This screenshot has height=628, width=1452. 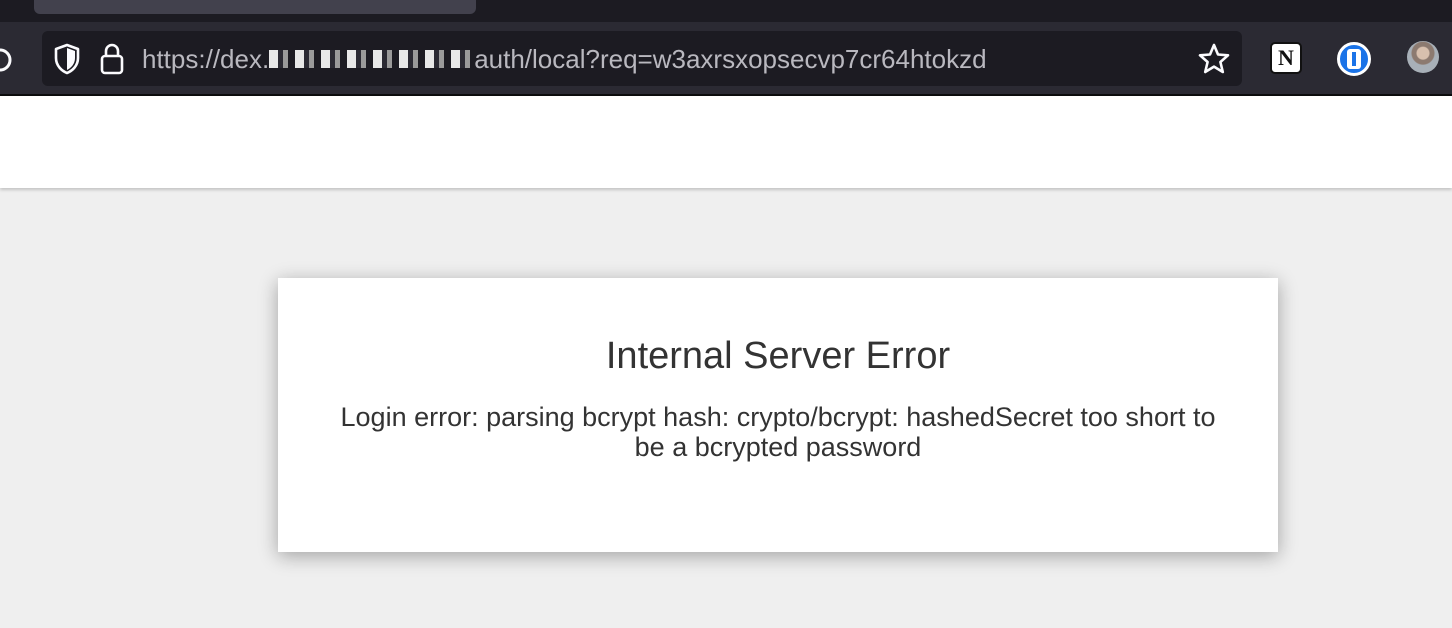 What do you see at coordinates (726, 142) in the screenshot?
I see `page-header-bar` at bounding box center [726, 142].